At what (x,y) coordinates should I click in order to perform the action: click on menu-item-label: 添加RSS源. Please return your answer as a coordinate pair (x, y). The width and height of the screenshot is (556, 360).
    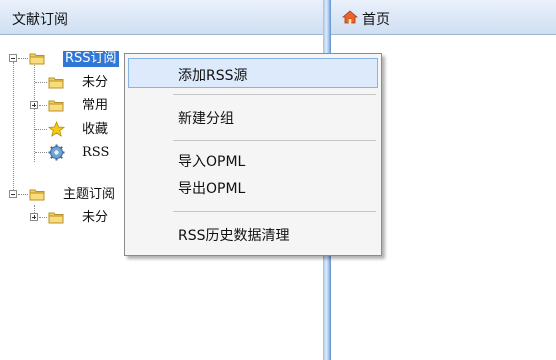
    Looking at the image, I should click on (213, 76).